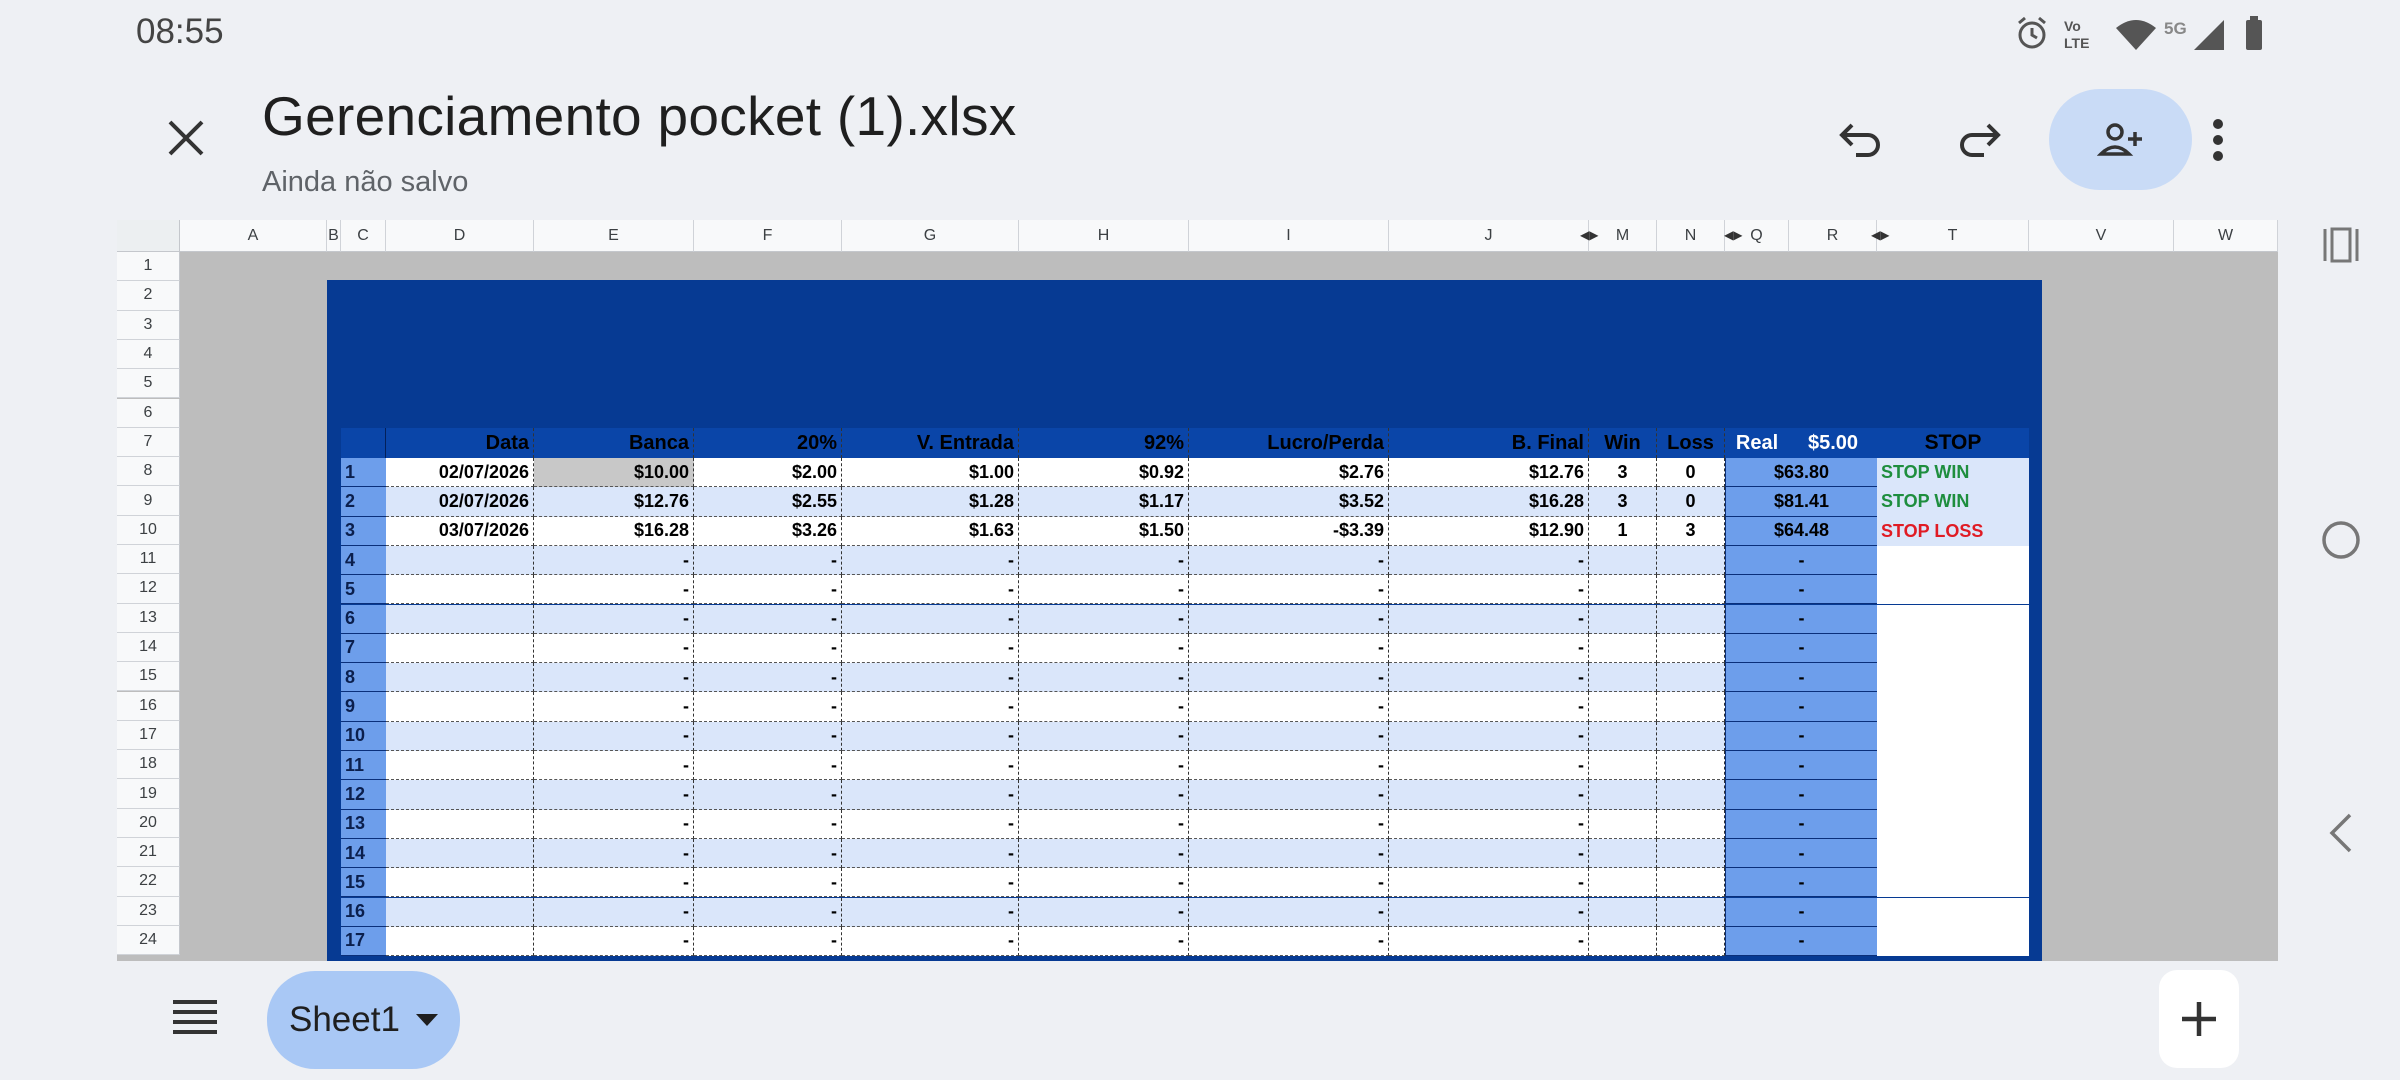  I want to click on back-button, so click(2341, 833).